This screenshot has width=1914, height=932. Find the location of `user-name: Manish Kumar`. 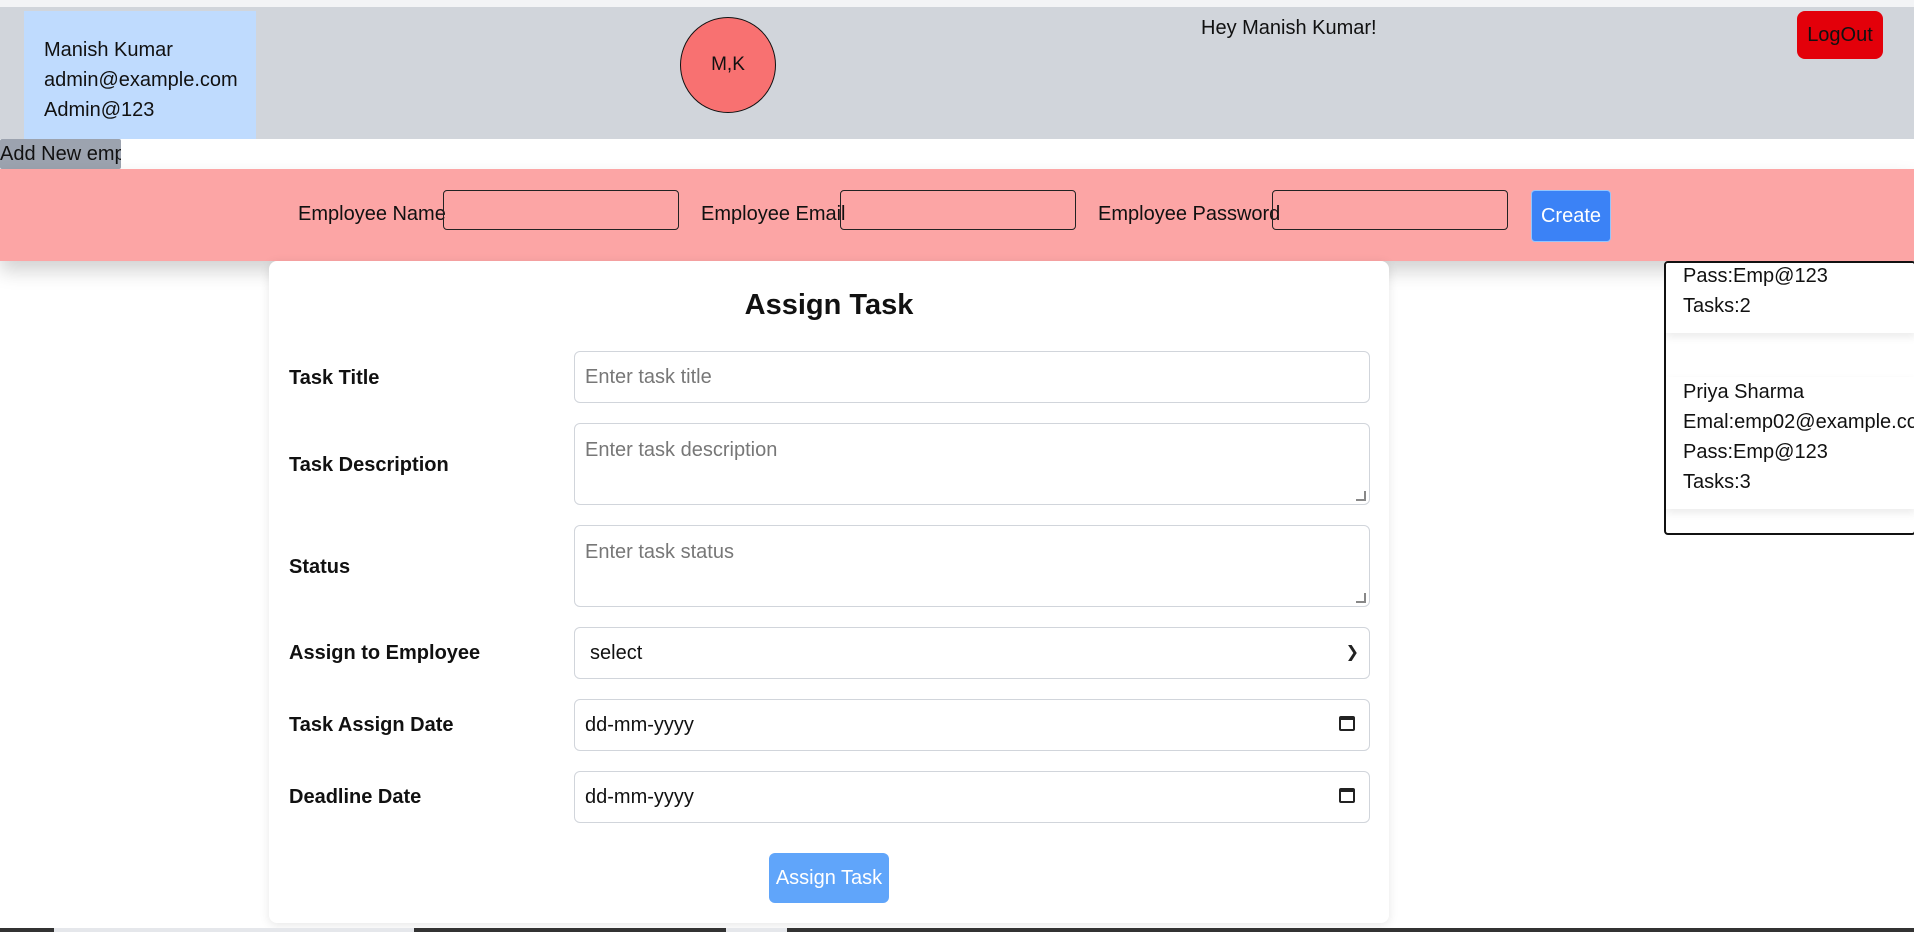

user-name: Manish Kumar is located at coordinates (108, 50).